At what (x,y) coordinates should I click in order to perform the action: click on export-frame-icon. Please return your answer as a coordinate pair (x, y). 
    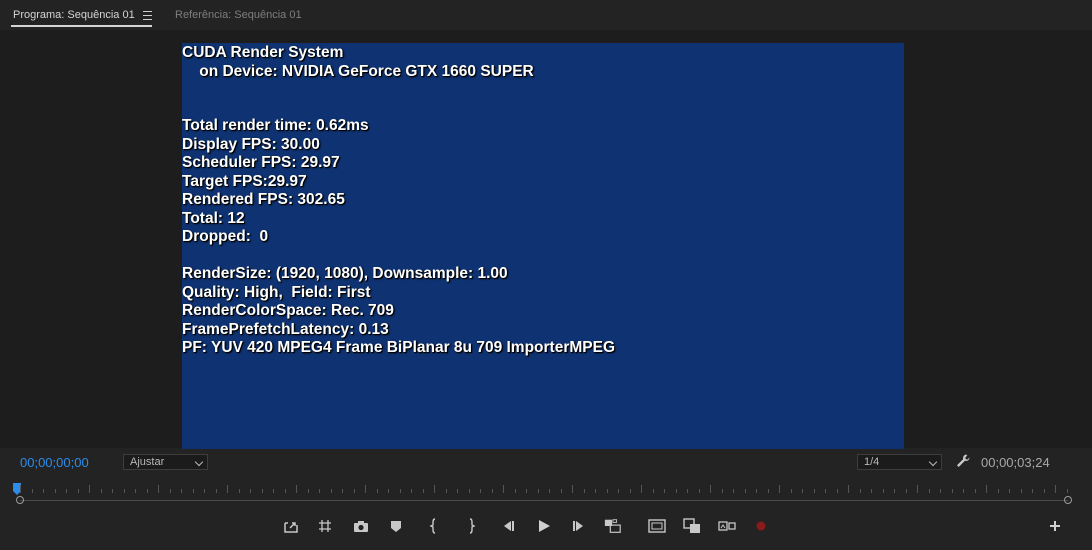
    Looking at the image, I should click on (361, 526).